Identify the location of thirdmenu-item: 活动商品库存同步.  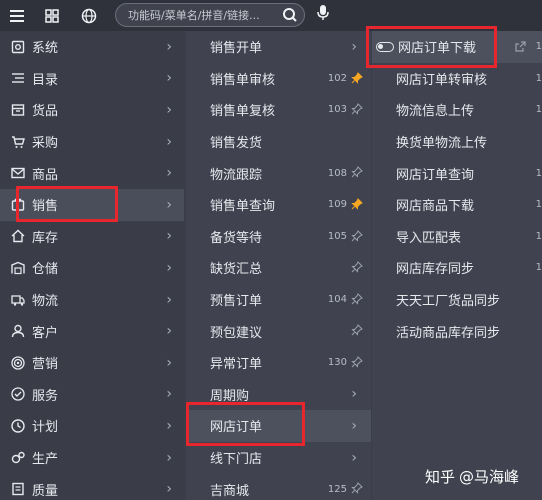
(457, 331).